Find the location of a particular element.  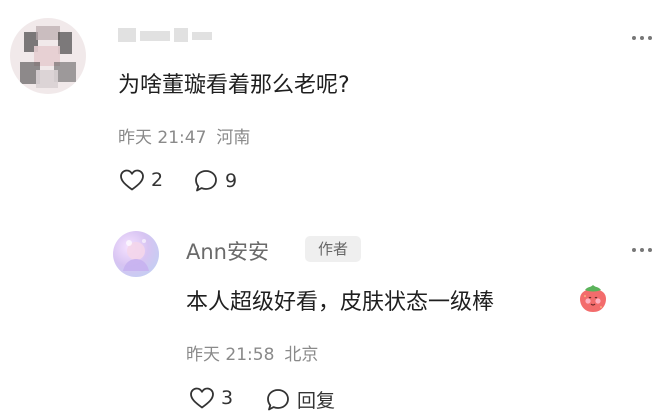

reply-avatar is located at coordinates (136, 254).